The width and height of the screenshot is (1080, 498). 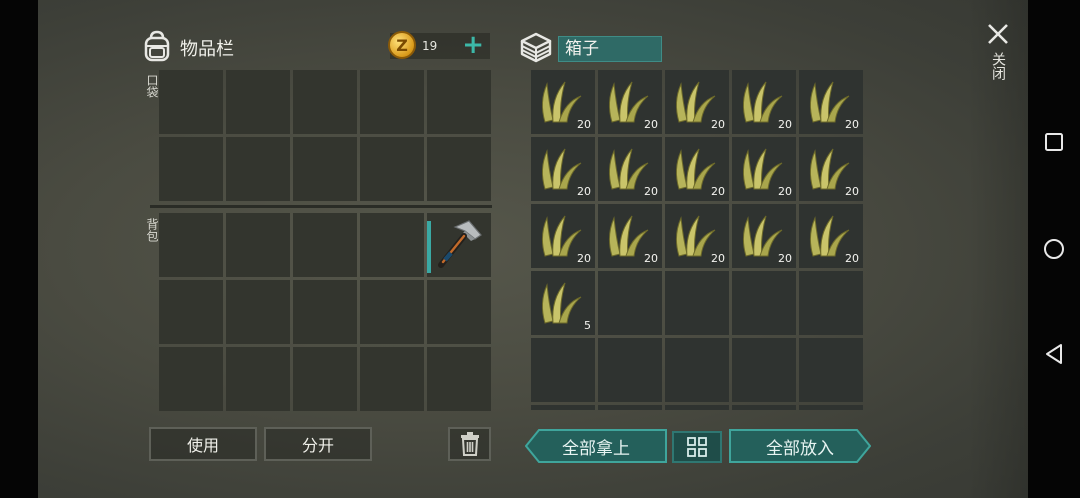 I want to click on system-nav-bar, so click(x=1054, y=249).